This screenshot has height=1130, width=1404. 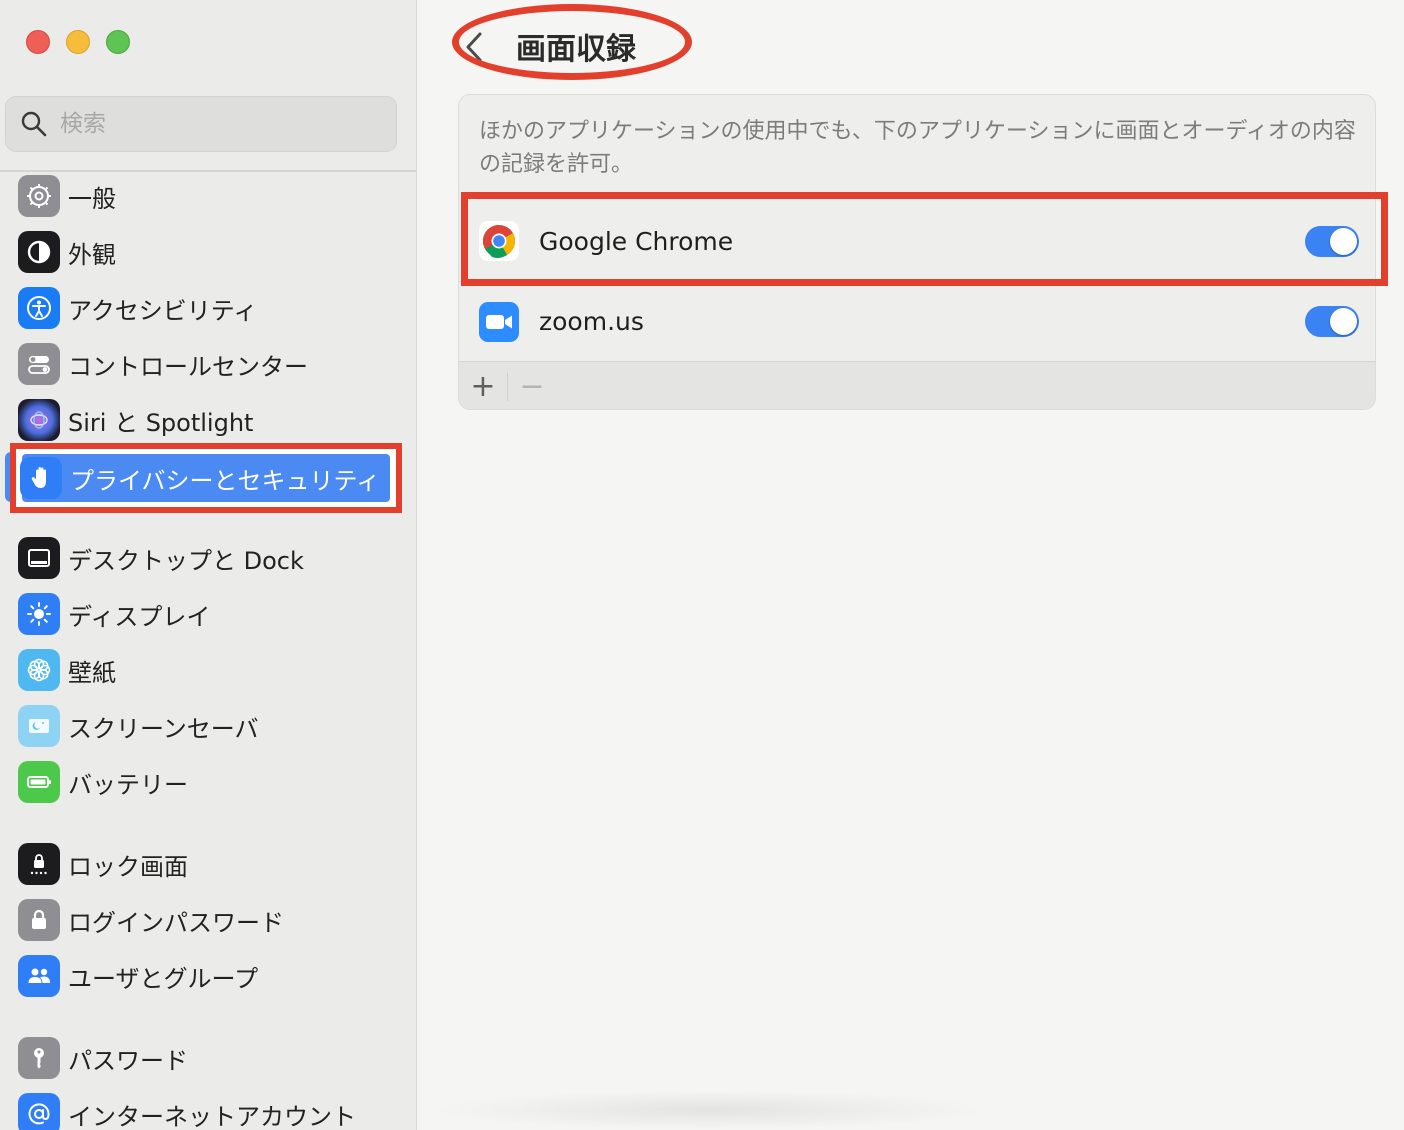 I want to click on sidebar-item-label: ユーザとグループ, so click(x=163, y=978).